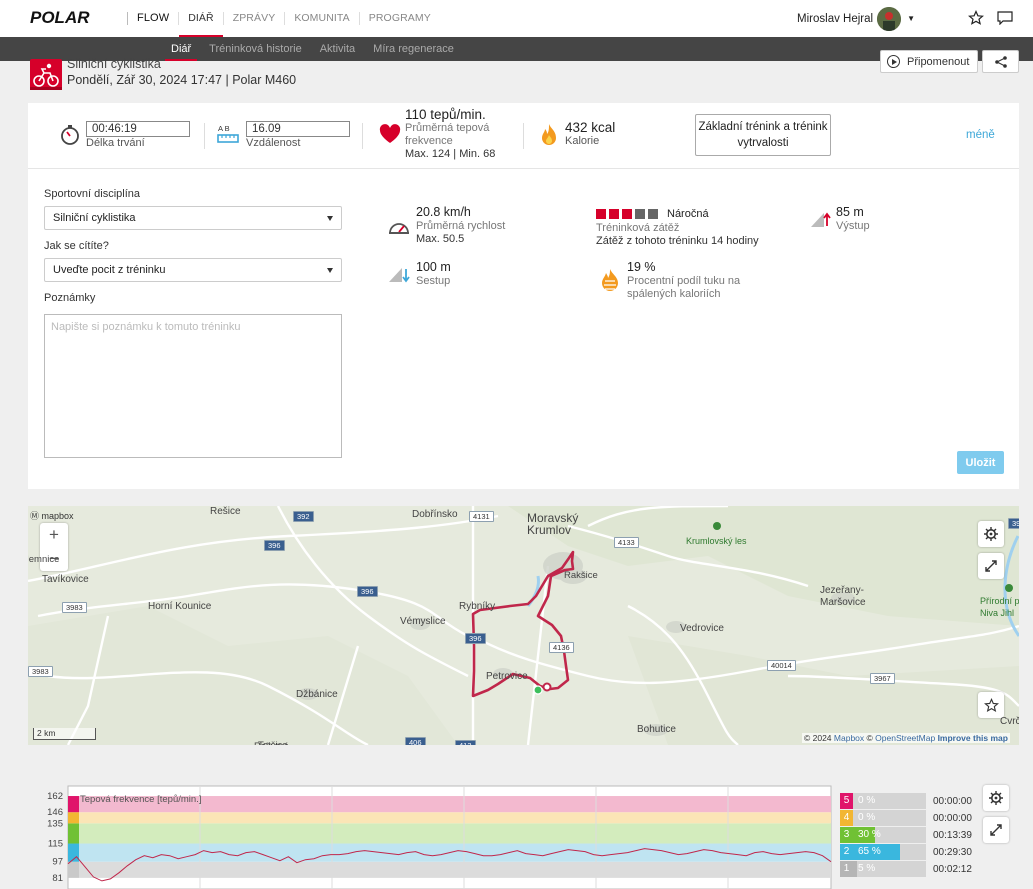 This screenshot has width=1033, height=889. I want to click on share-button, so click(1000, 61).